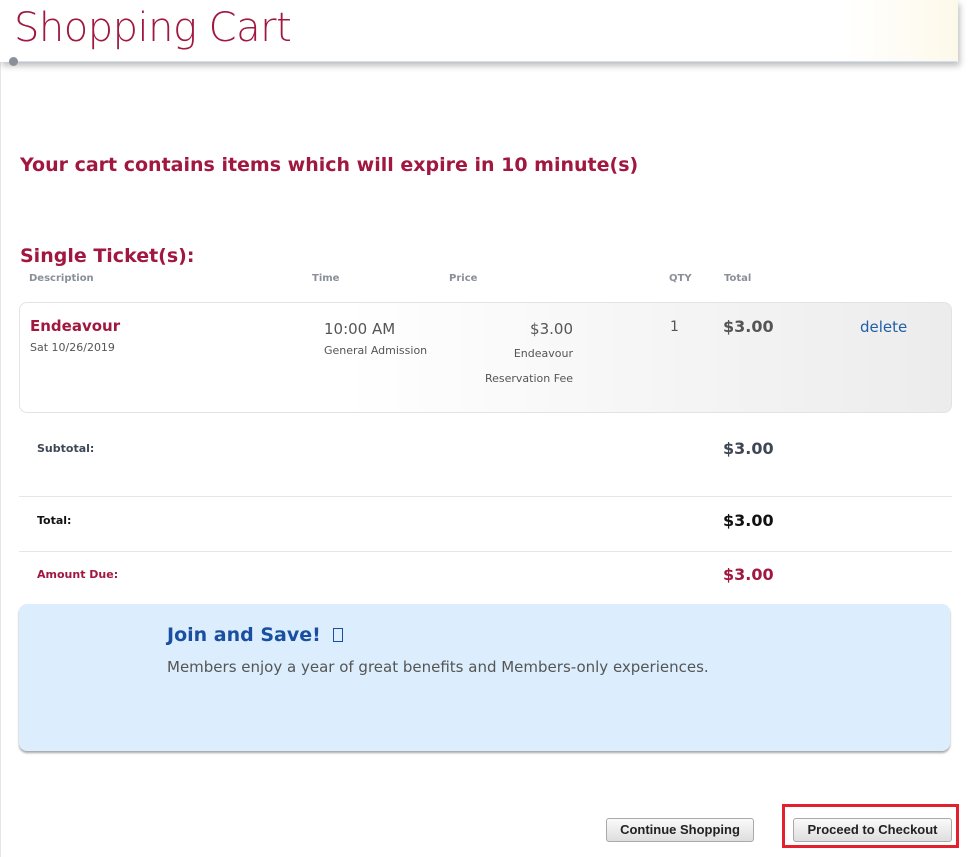 This screenshot has width=975, height=857. What do you see at coordinates (244, 635) in the screenshot?
I see `promo-title-text: Join and Save!` at bounding box center [244, 635].